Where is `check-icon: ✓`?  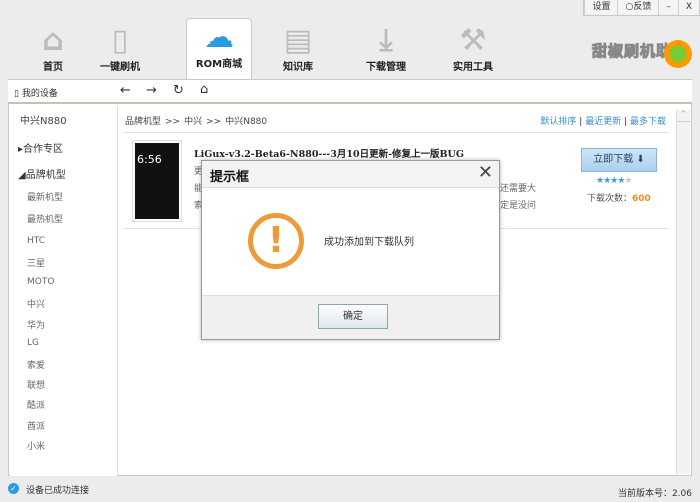 check-icon: ✓ is located at coordinates (13, 488).